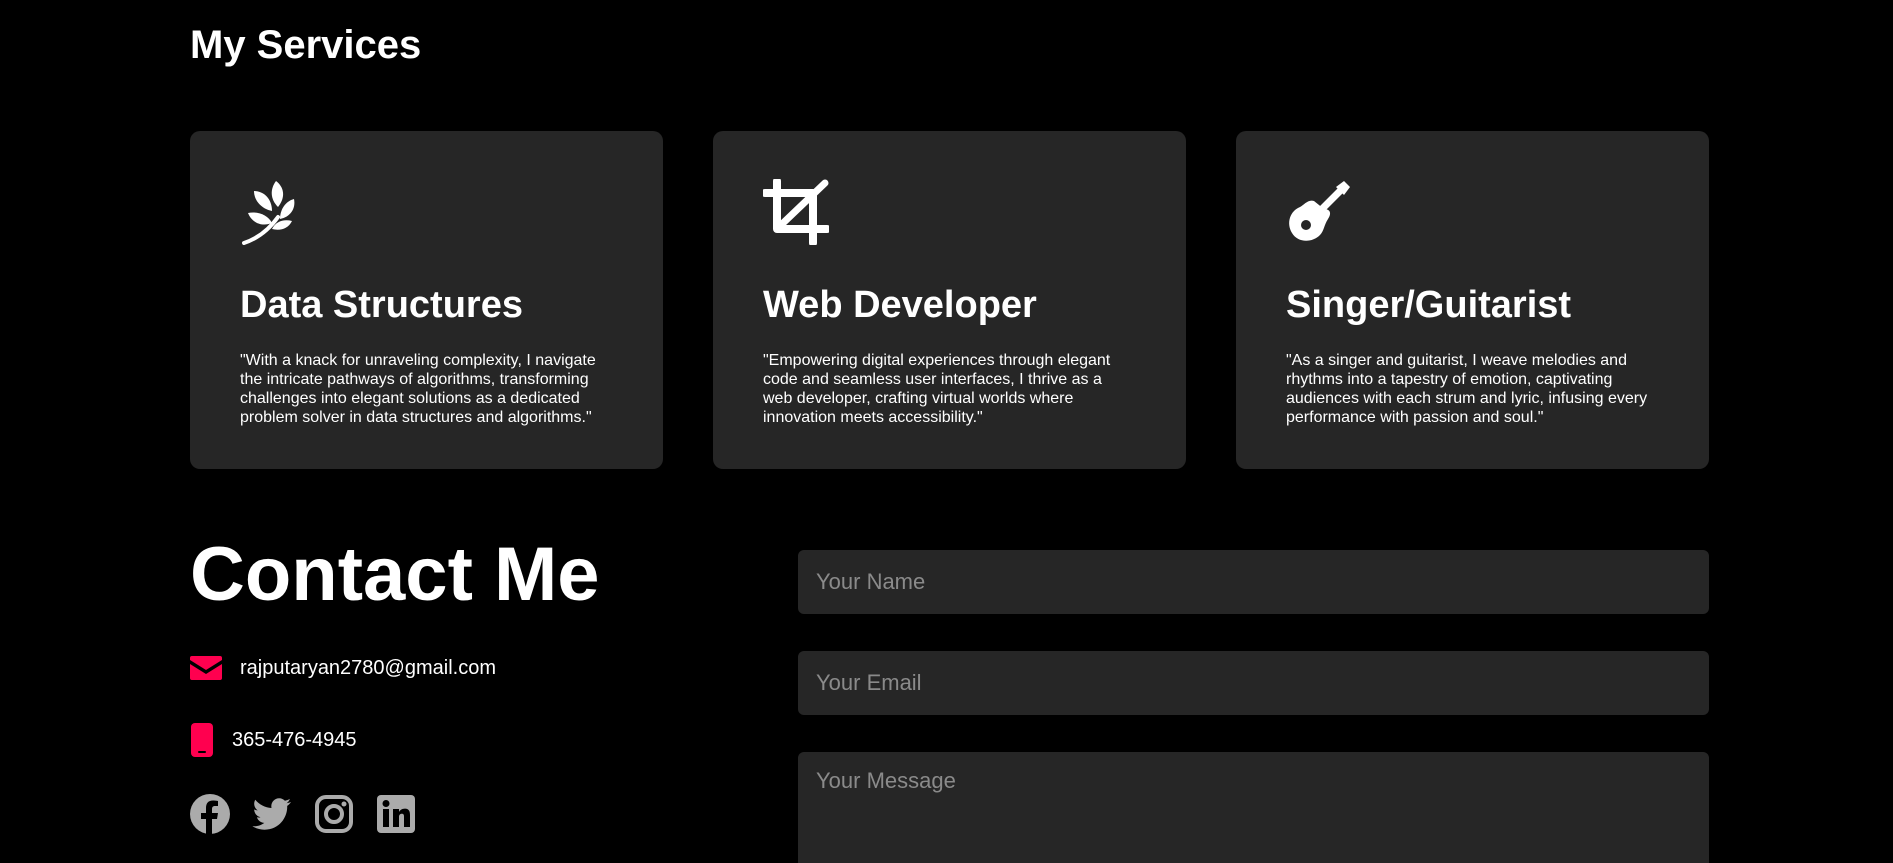 The image size is (1893, 863). What do you see at coordinates (210, 814) in the screenshot?
I see `facebook-icon` at bounding box center [210, 814].